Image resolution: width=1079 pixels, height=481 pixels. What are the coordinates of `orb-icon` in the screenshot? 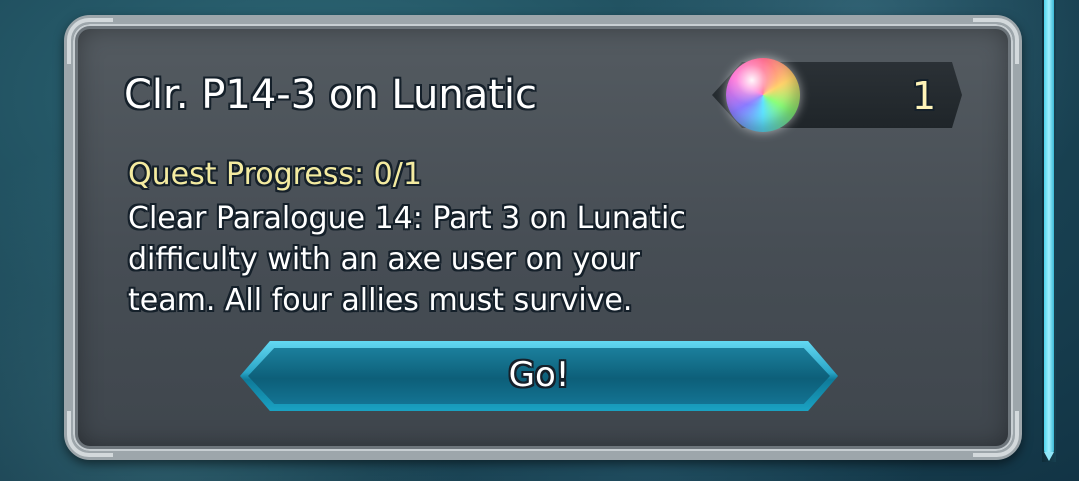 It's located at (763, 95).